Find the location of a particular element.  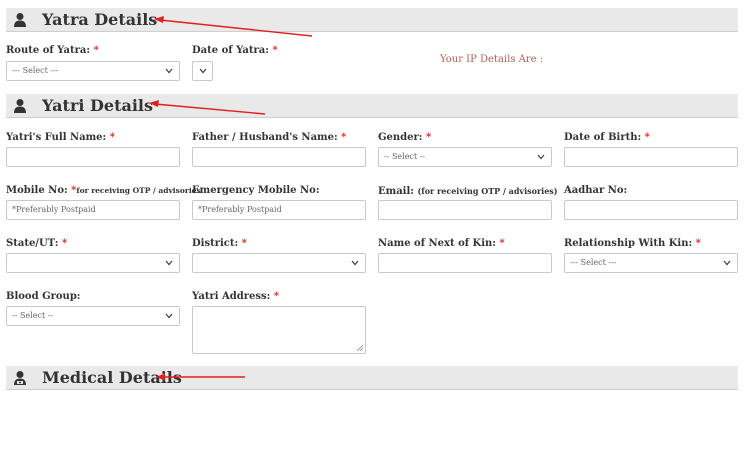

section-title-yatri: Yatri Details is located at coordinates (97, 105).